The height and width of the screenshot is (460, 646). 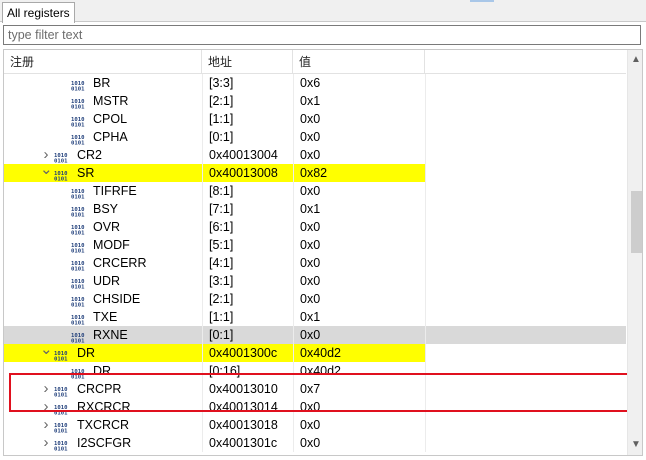 What do you see at coordinates (111, 245) in the screenshot?
I see `register-name: MODF` at bounding box center [111, 245].